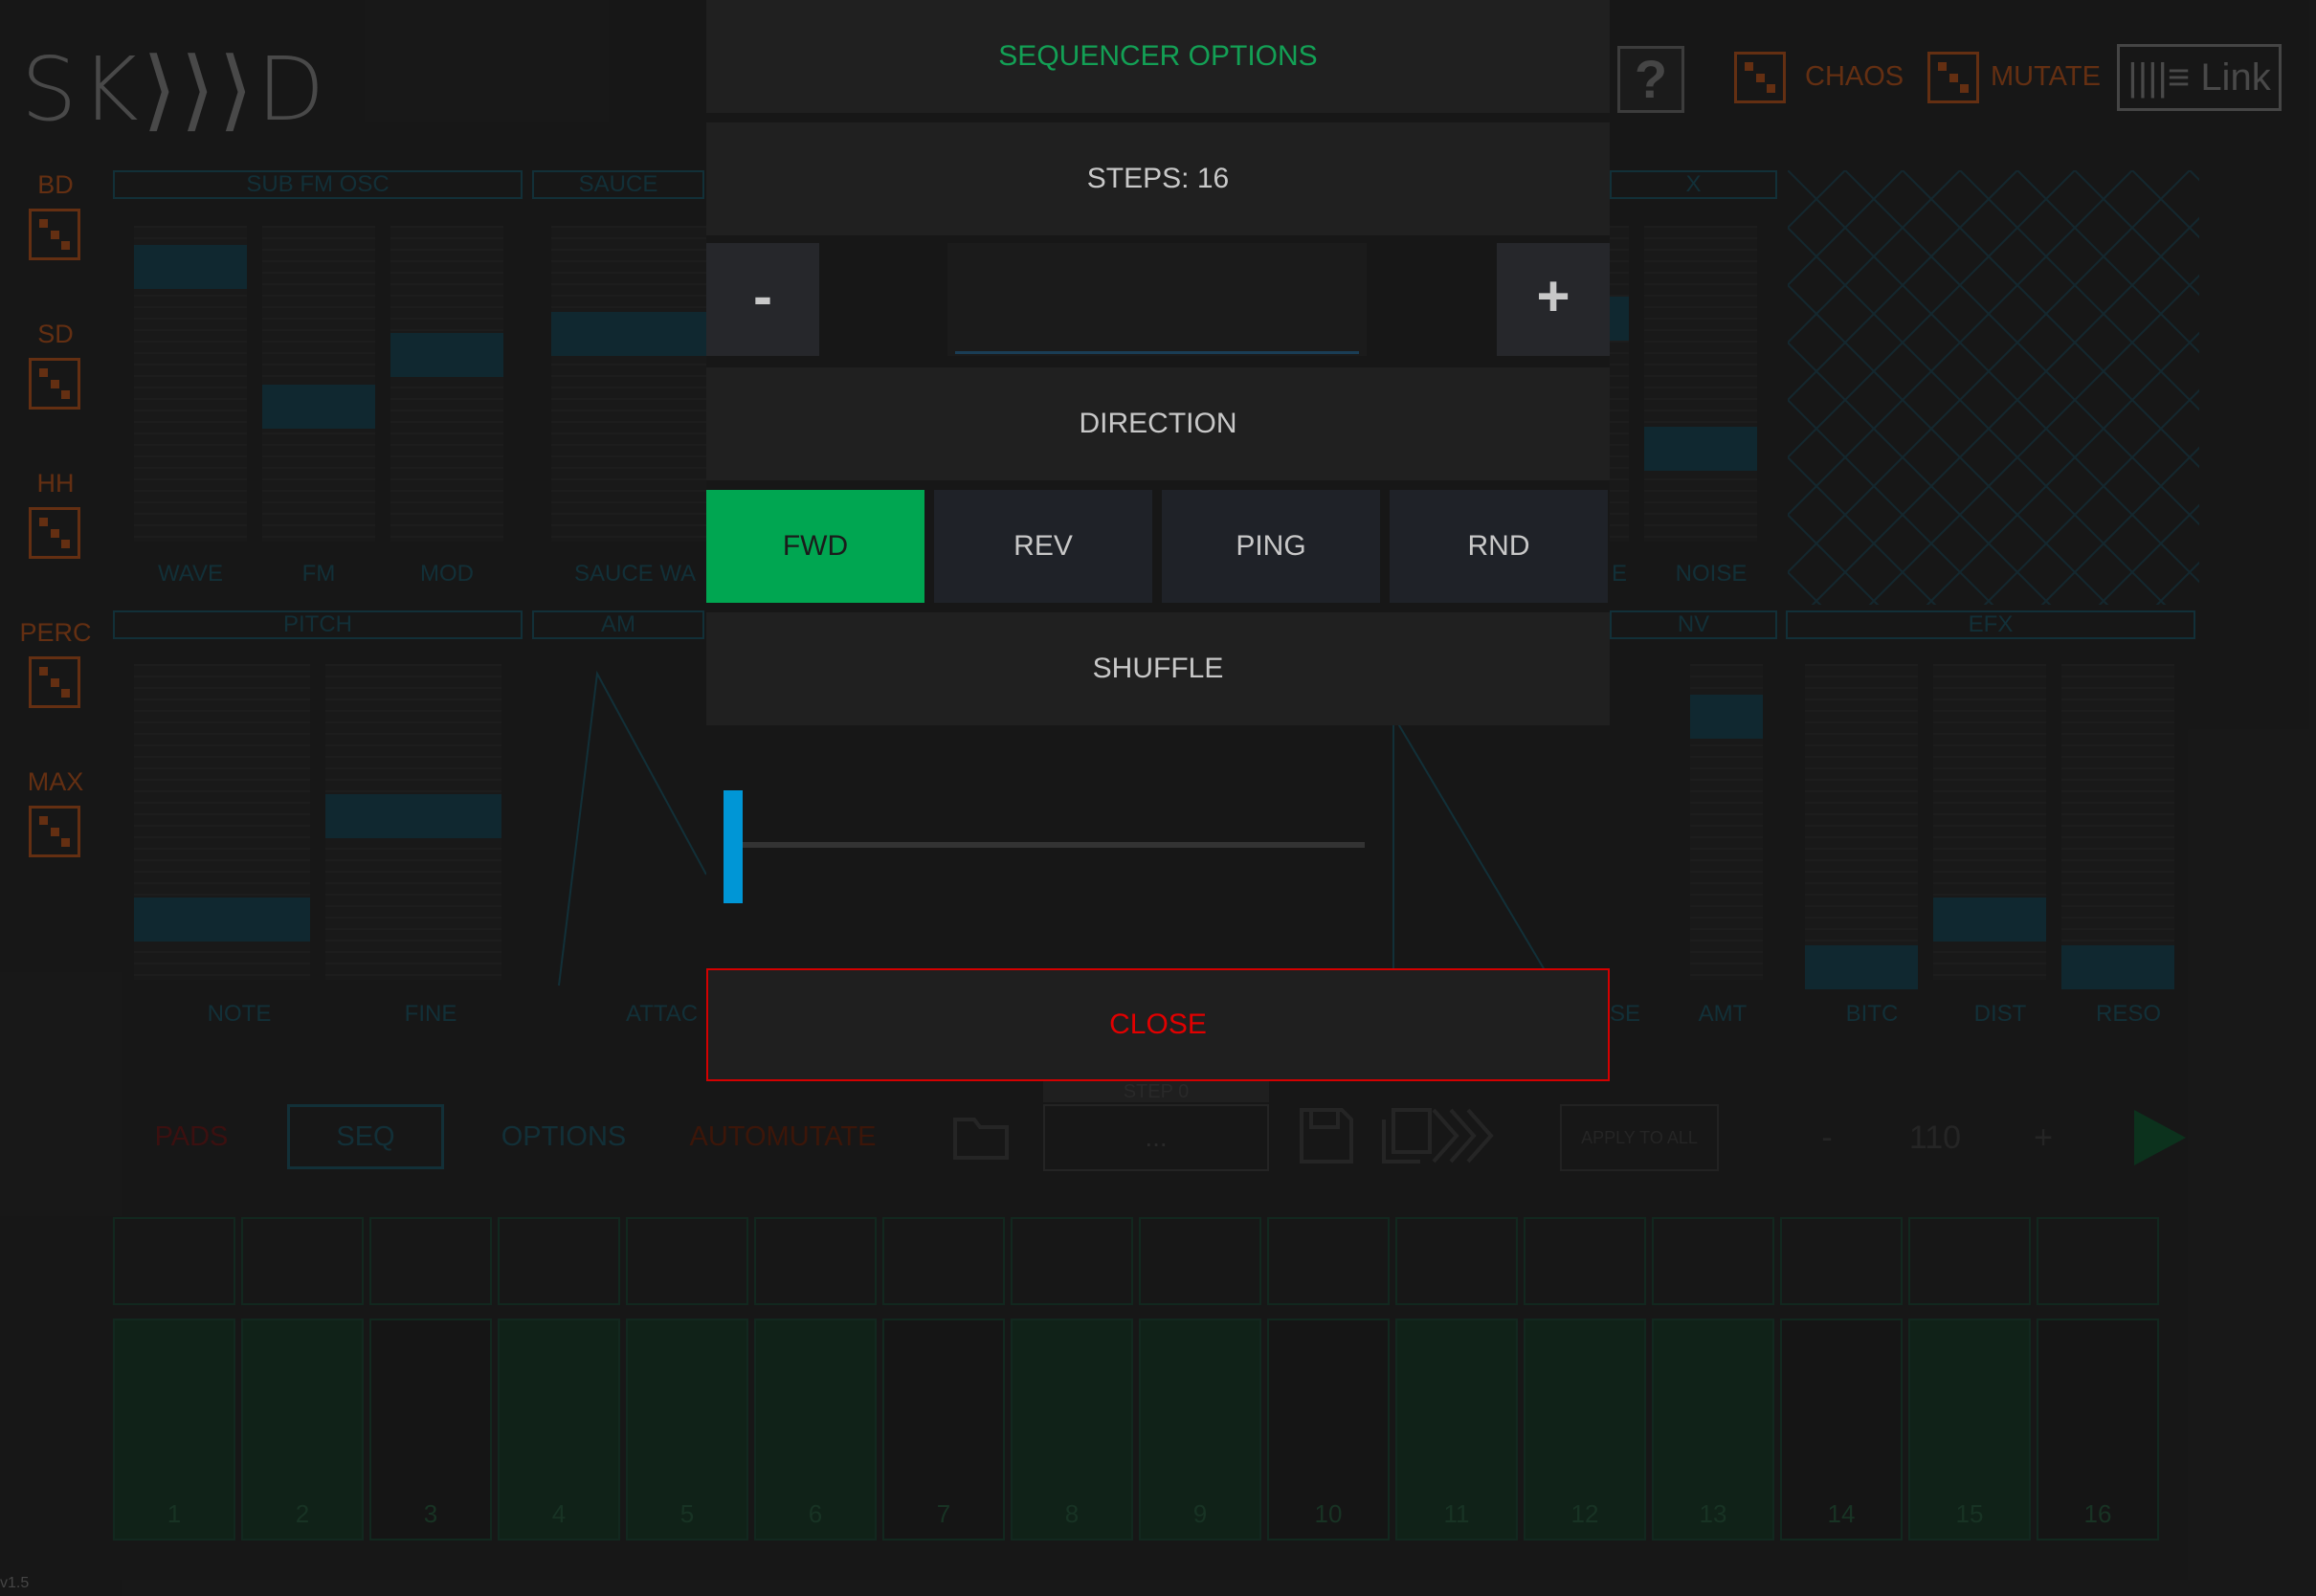 This screenshot has width=2316, height=1596. Describe the element at coordinates (1499, 546) in the screenshot. I see `direction-rnd-button: RND` at that location.